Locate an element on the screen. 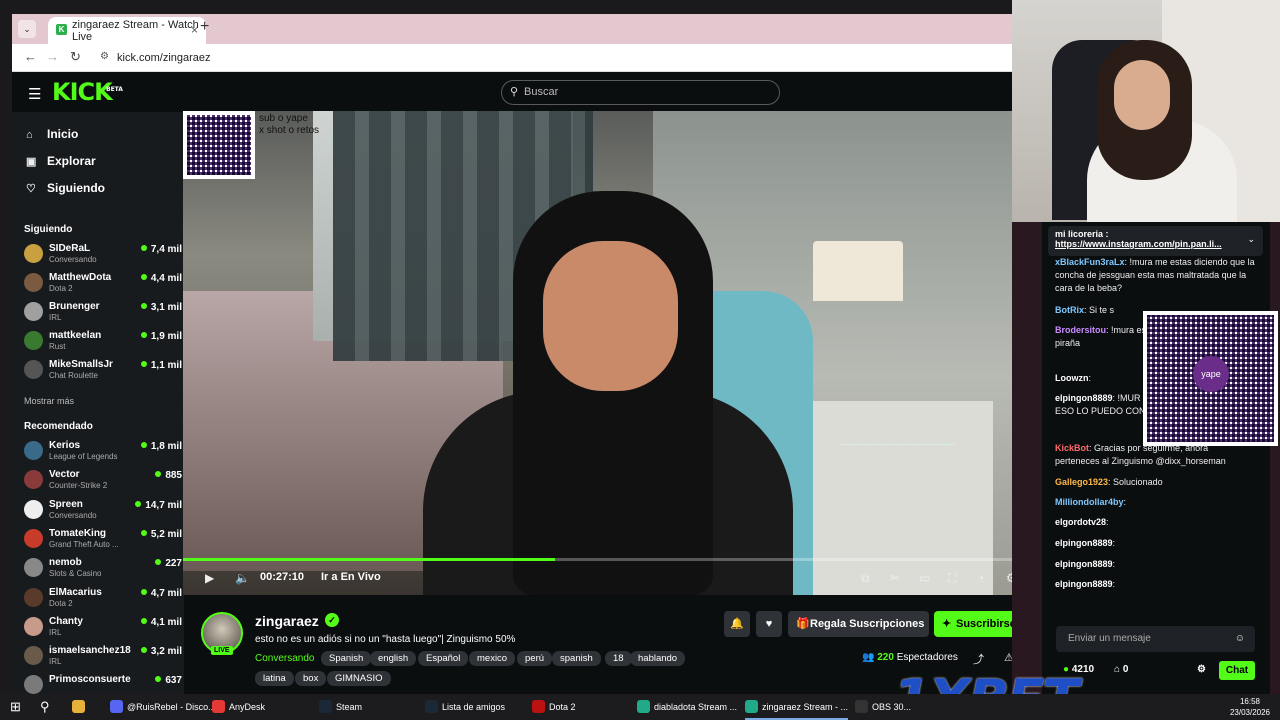 The image size is (1280, 720). nav-siguiendo: ♡ Siguiendo is located at coordinates (65, 188).